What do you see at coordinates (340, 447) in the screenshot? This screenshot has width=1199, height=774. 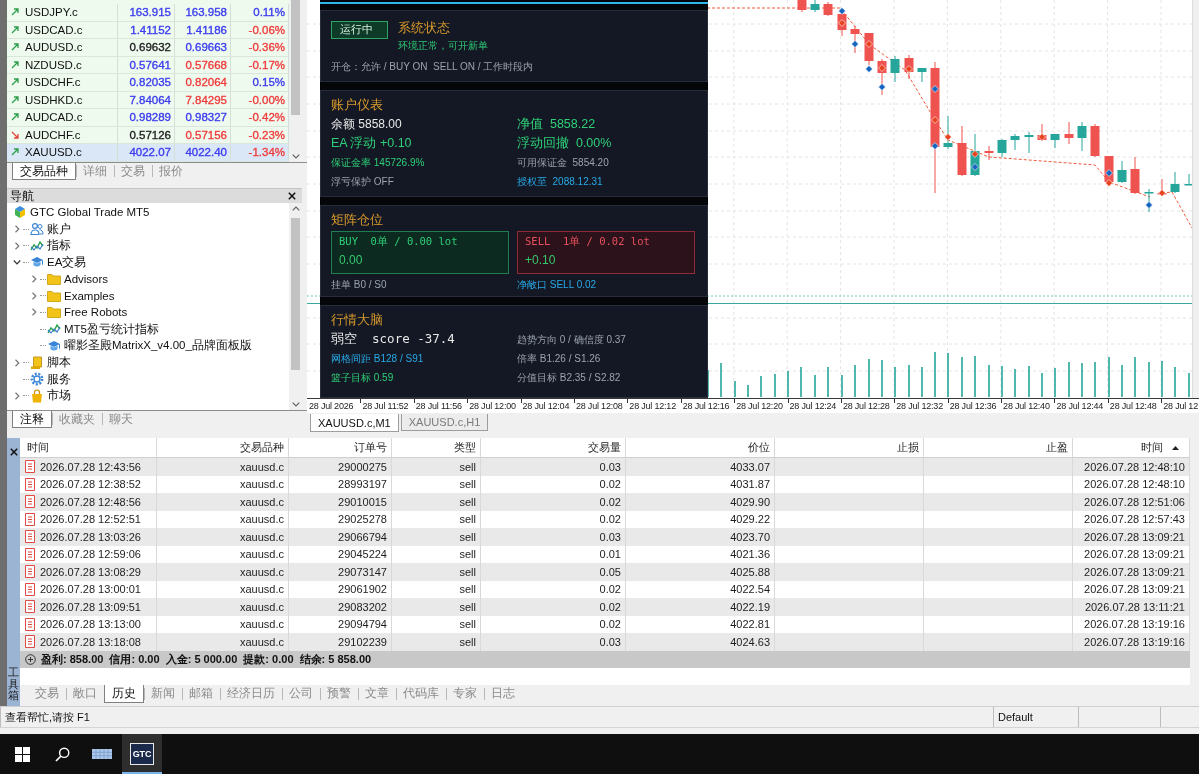 I see `column-header: 订单号` at bounding box center [340, 447].